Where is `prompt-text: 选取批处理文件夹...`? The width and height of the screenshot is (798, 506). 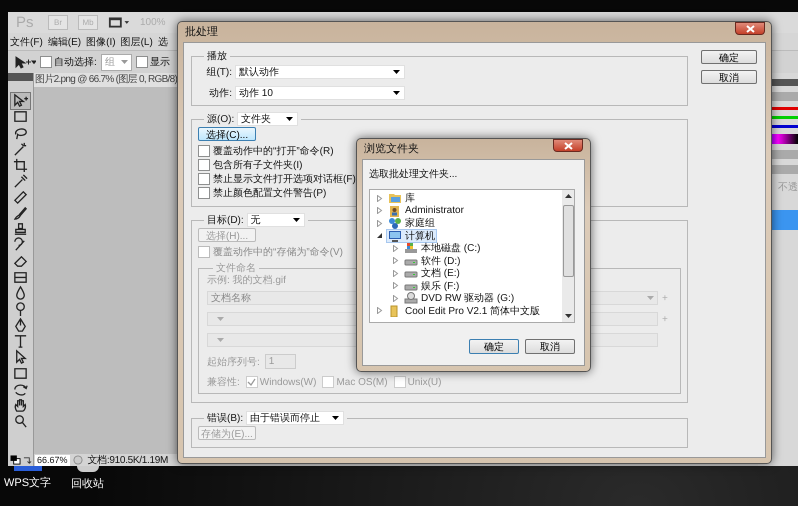 prompt-text: 选取批处理文件夹... is located at coordinates (413, 175).